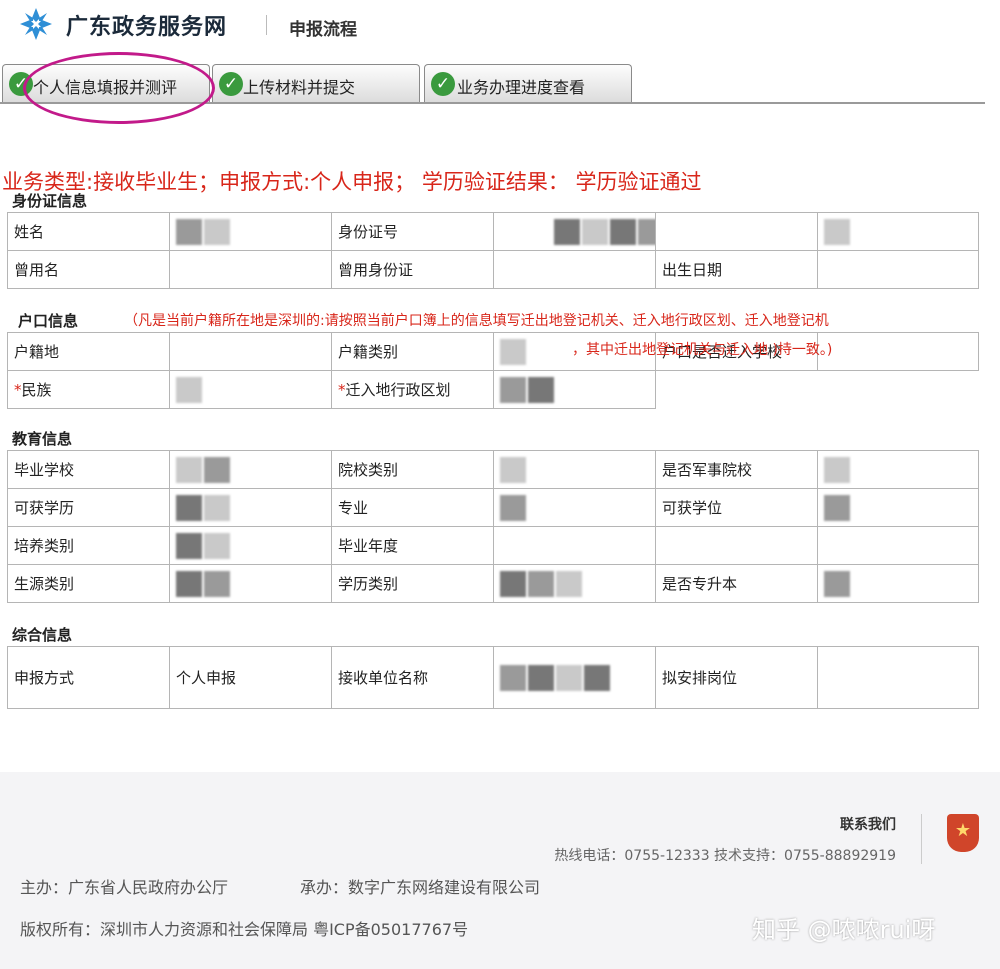 Image resolution: width=1000 pixels, height=969 pixels. Describe the element at coordinates (868, 824) in the screenshot. I see `contact-us-link: 联系我们` at that location.